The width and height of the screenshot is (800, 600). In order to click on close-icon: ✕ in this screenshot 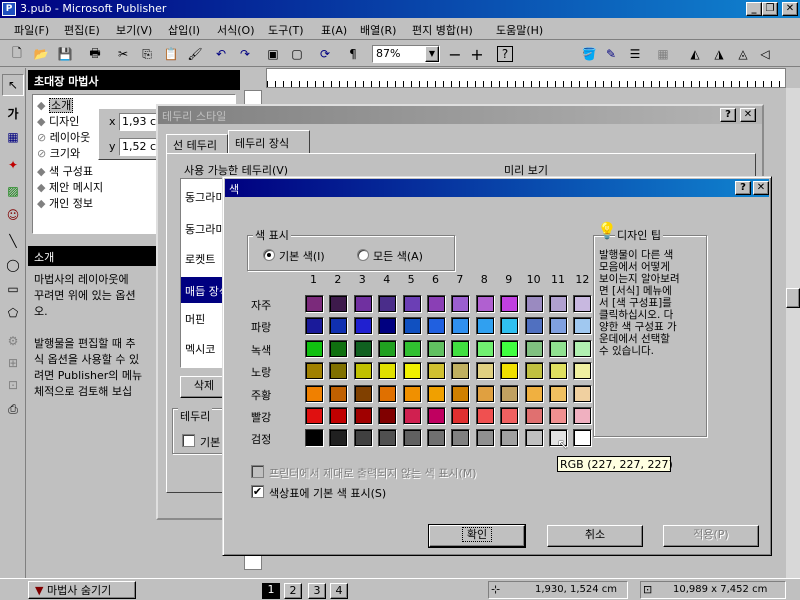, I will do `click(748, 115)`.